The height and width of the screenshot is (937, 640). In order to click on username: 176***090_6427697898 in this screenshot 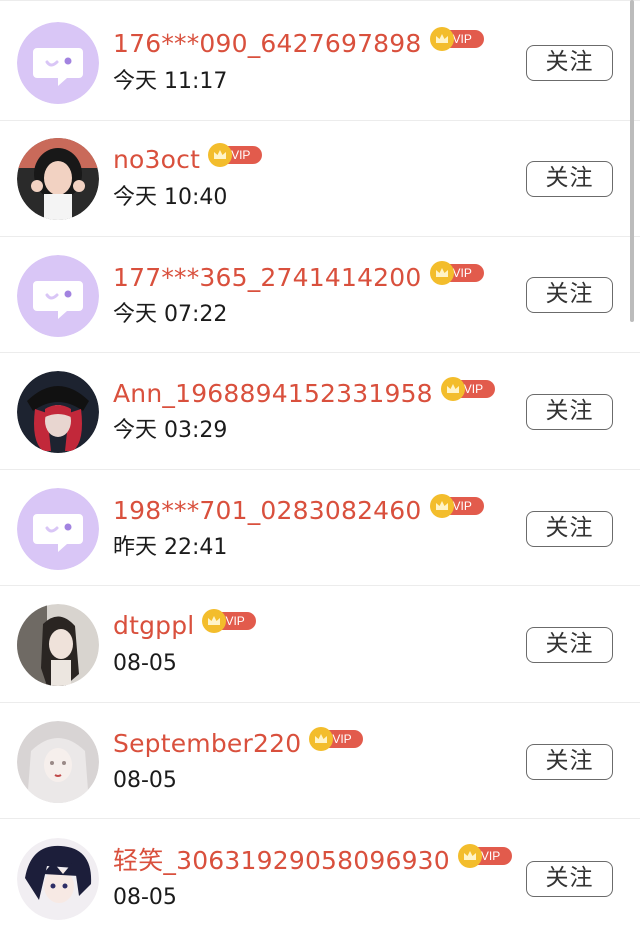, I will do `click(267, 44)`.